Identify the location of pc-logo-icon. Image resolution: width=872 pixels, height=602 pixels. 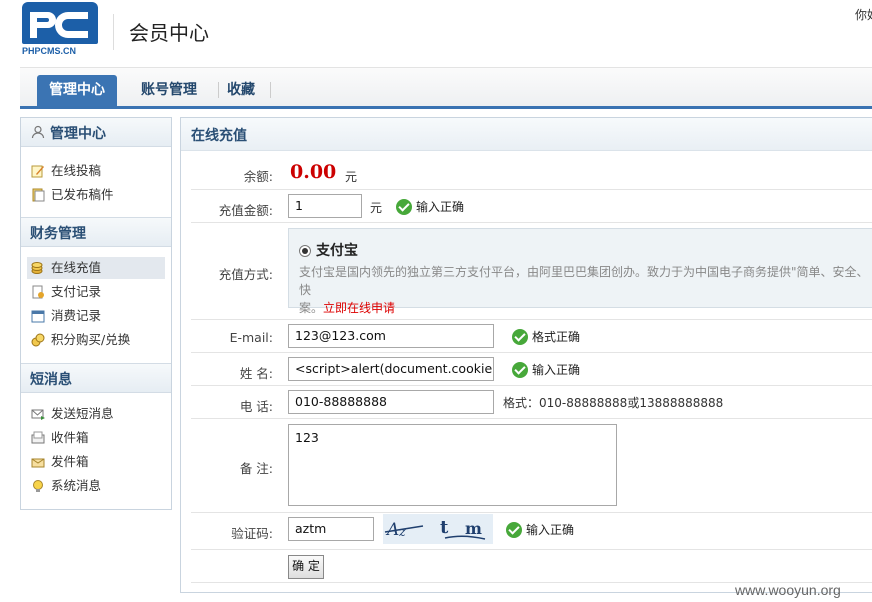
(59, 25).